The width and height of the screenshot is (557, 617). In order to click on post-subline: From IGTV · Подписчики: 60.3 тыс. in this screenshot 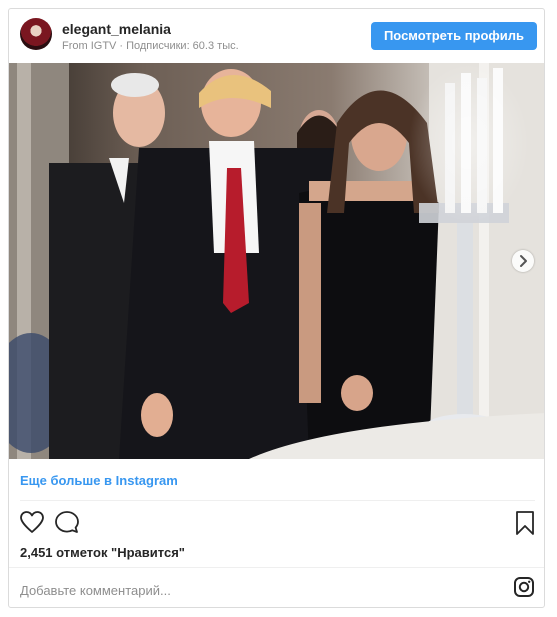, I will do `click(150, 46)`.